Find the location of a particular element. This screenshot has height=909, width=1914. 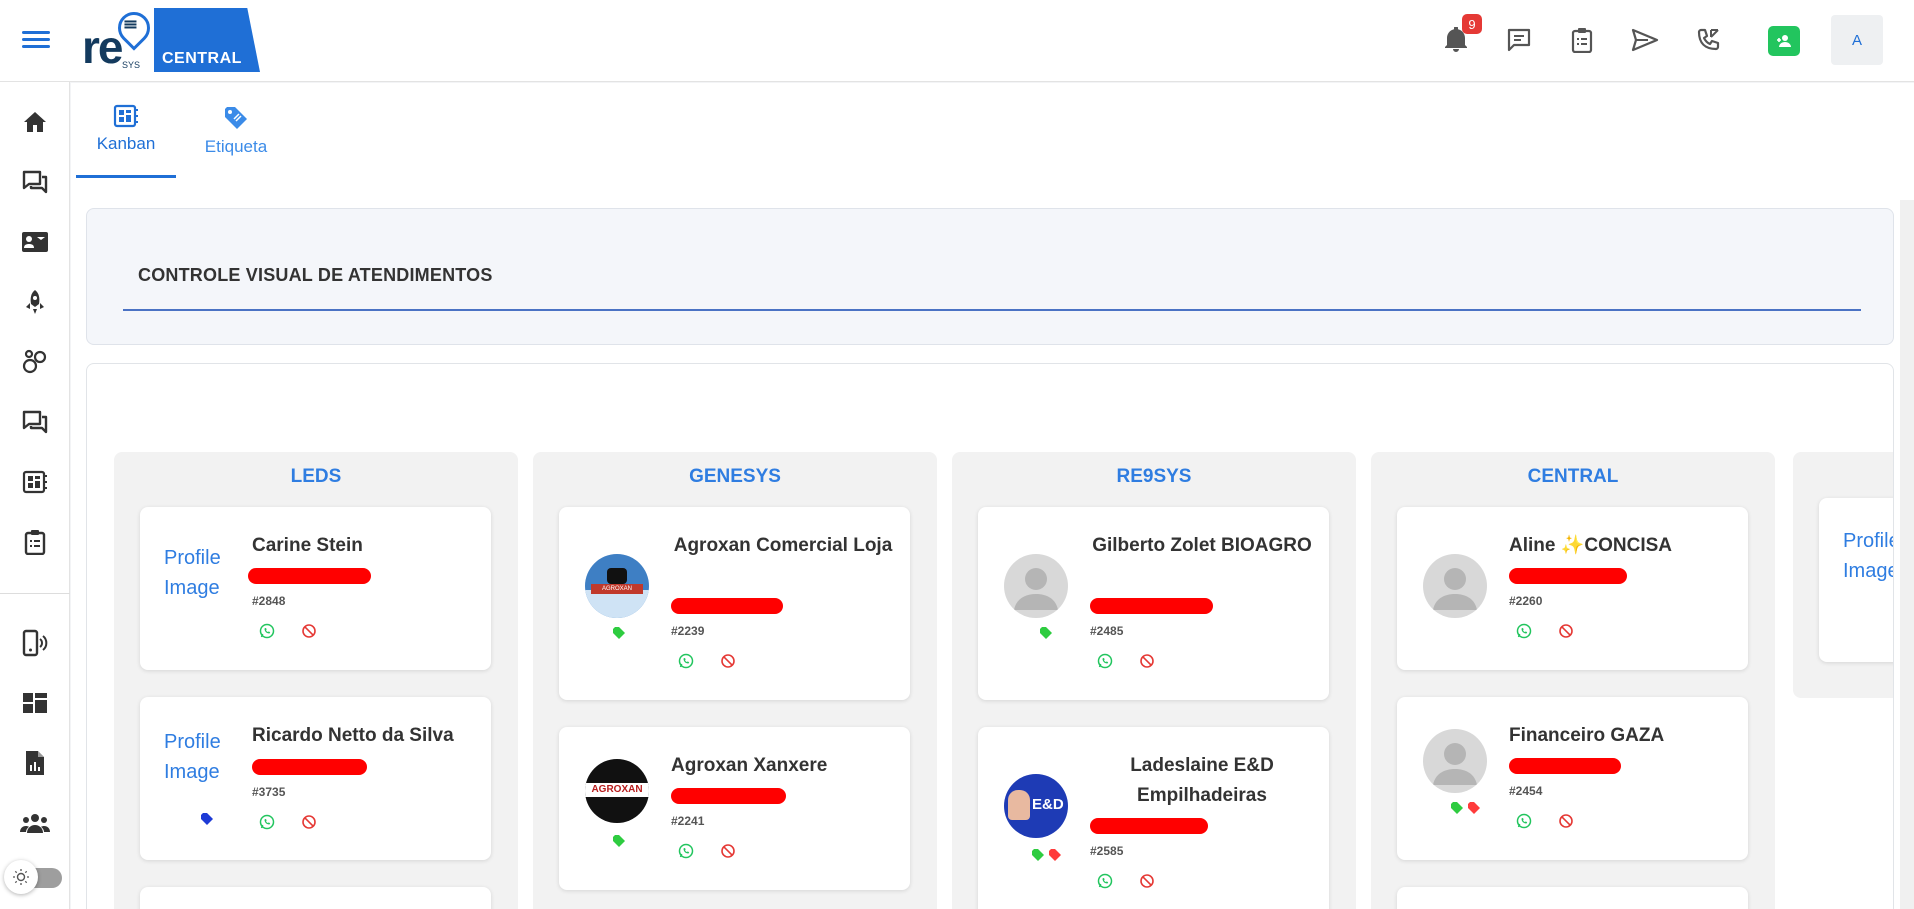

sidebar-item-dashboard is located at coordinates (35, 703).